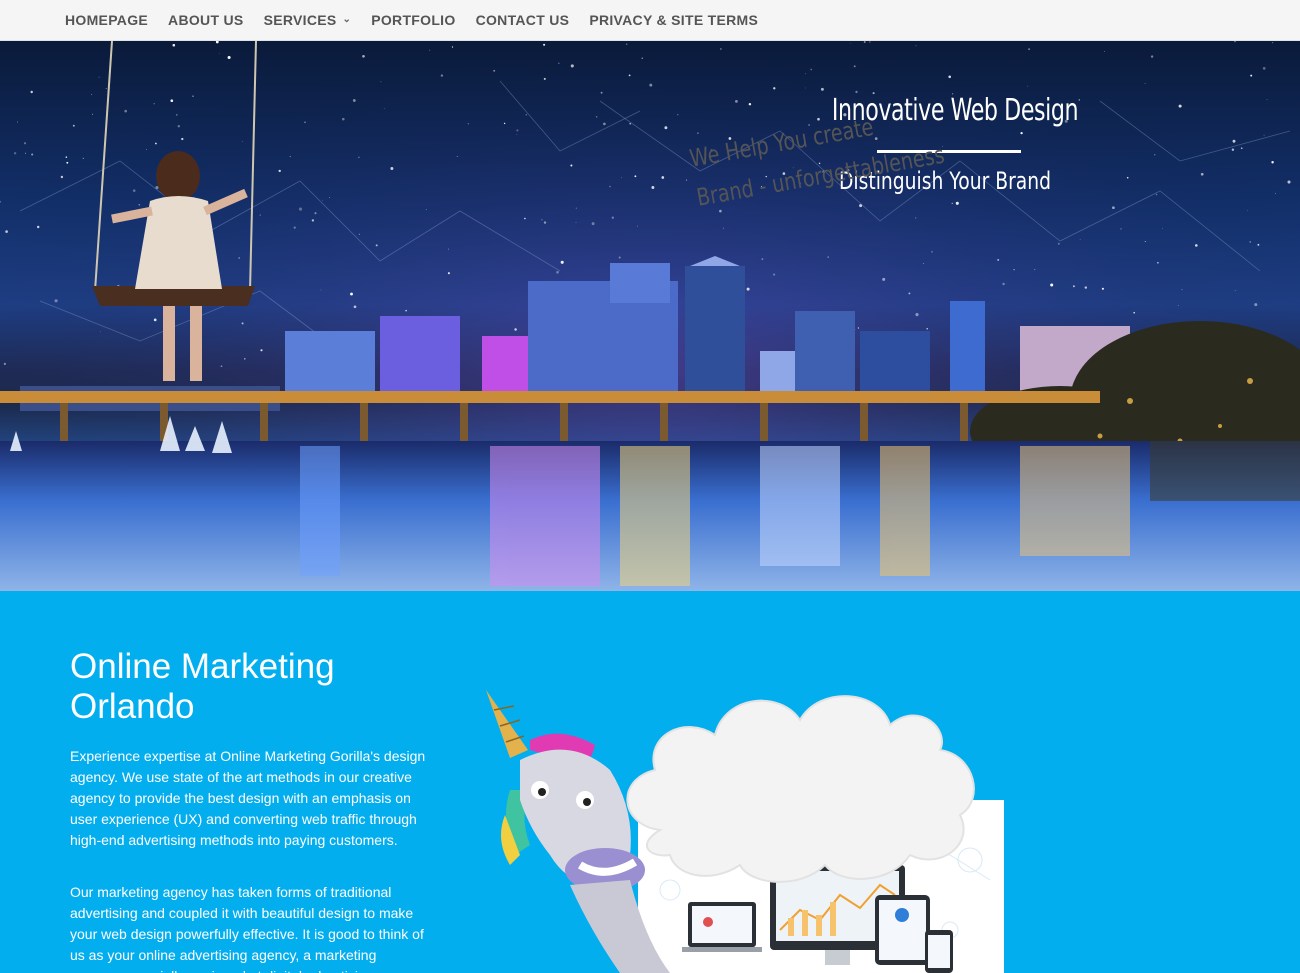  I want to click on nav-contact-us: CONTACT US, so click(523, 20).